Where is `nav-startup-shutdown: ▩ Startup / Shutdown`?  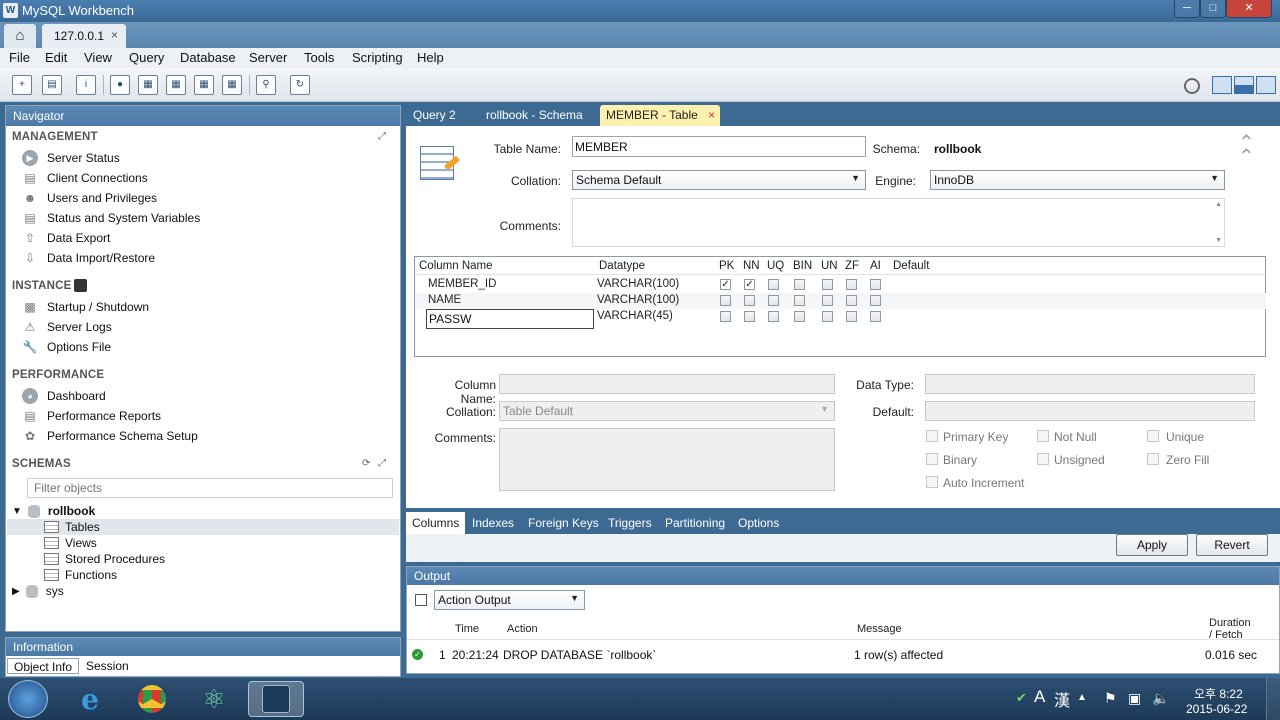
nav-startup-shutdown: ▩ Startup / Shutdown is located at coordinates (85, 307).